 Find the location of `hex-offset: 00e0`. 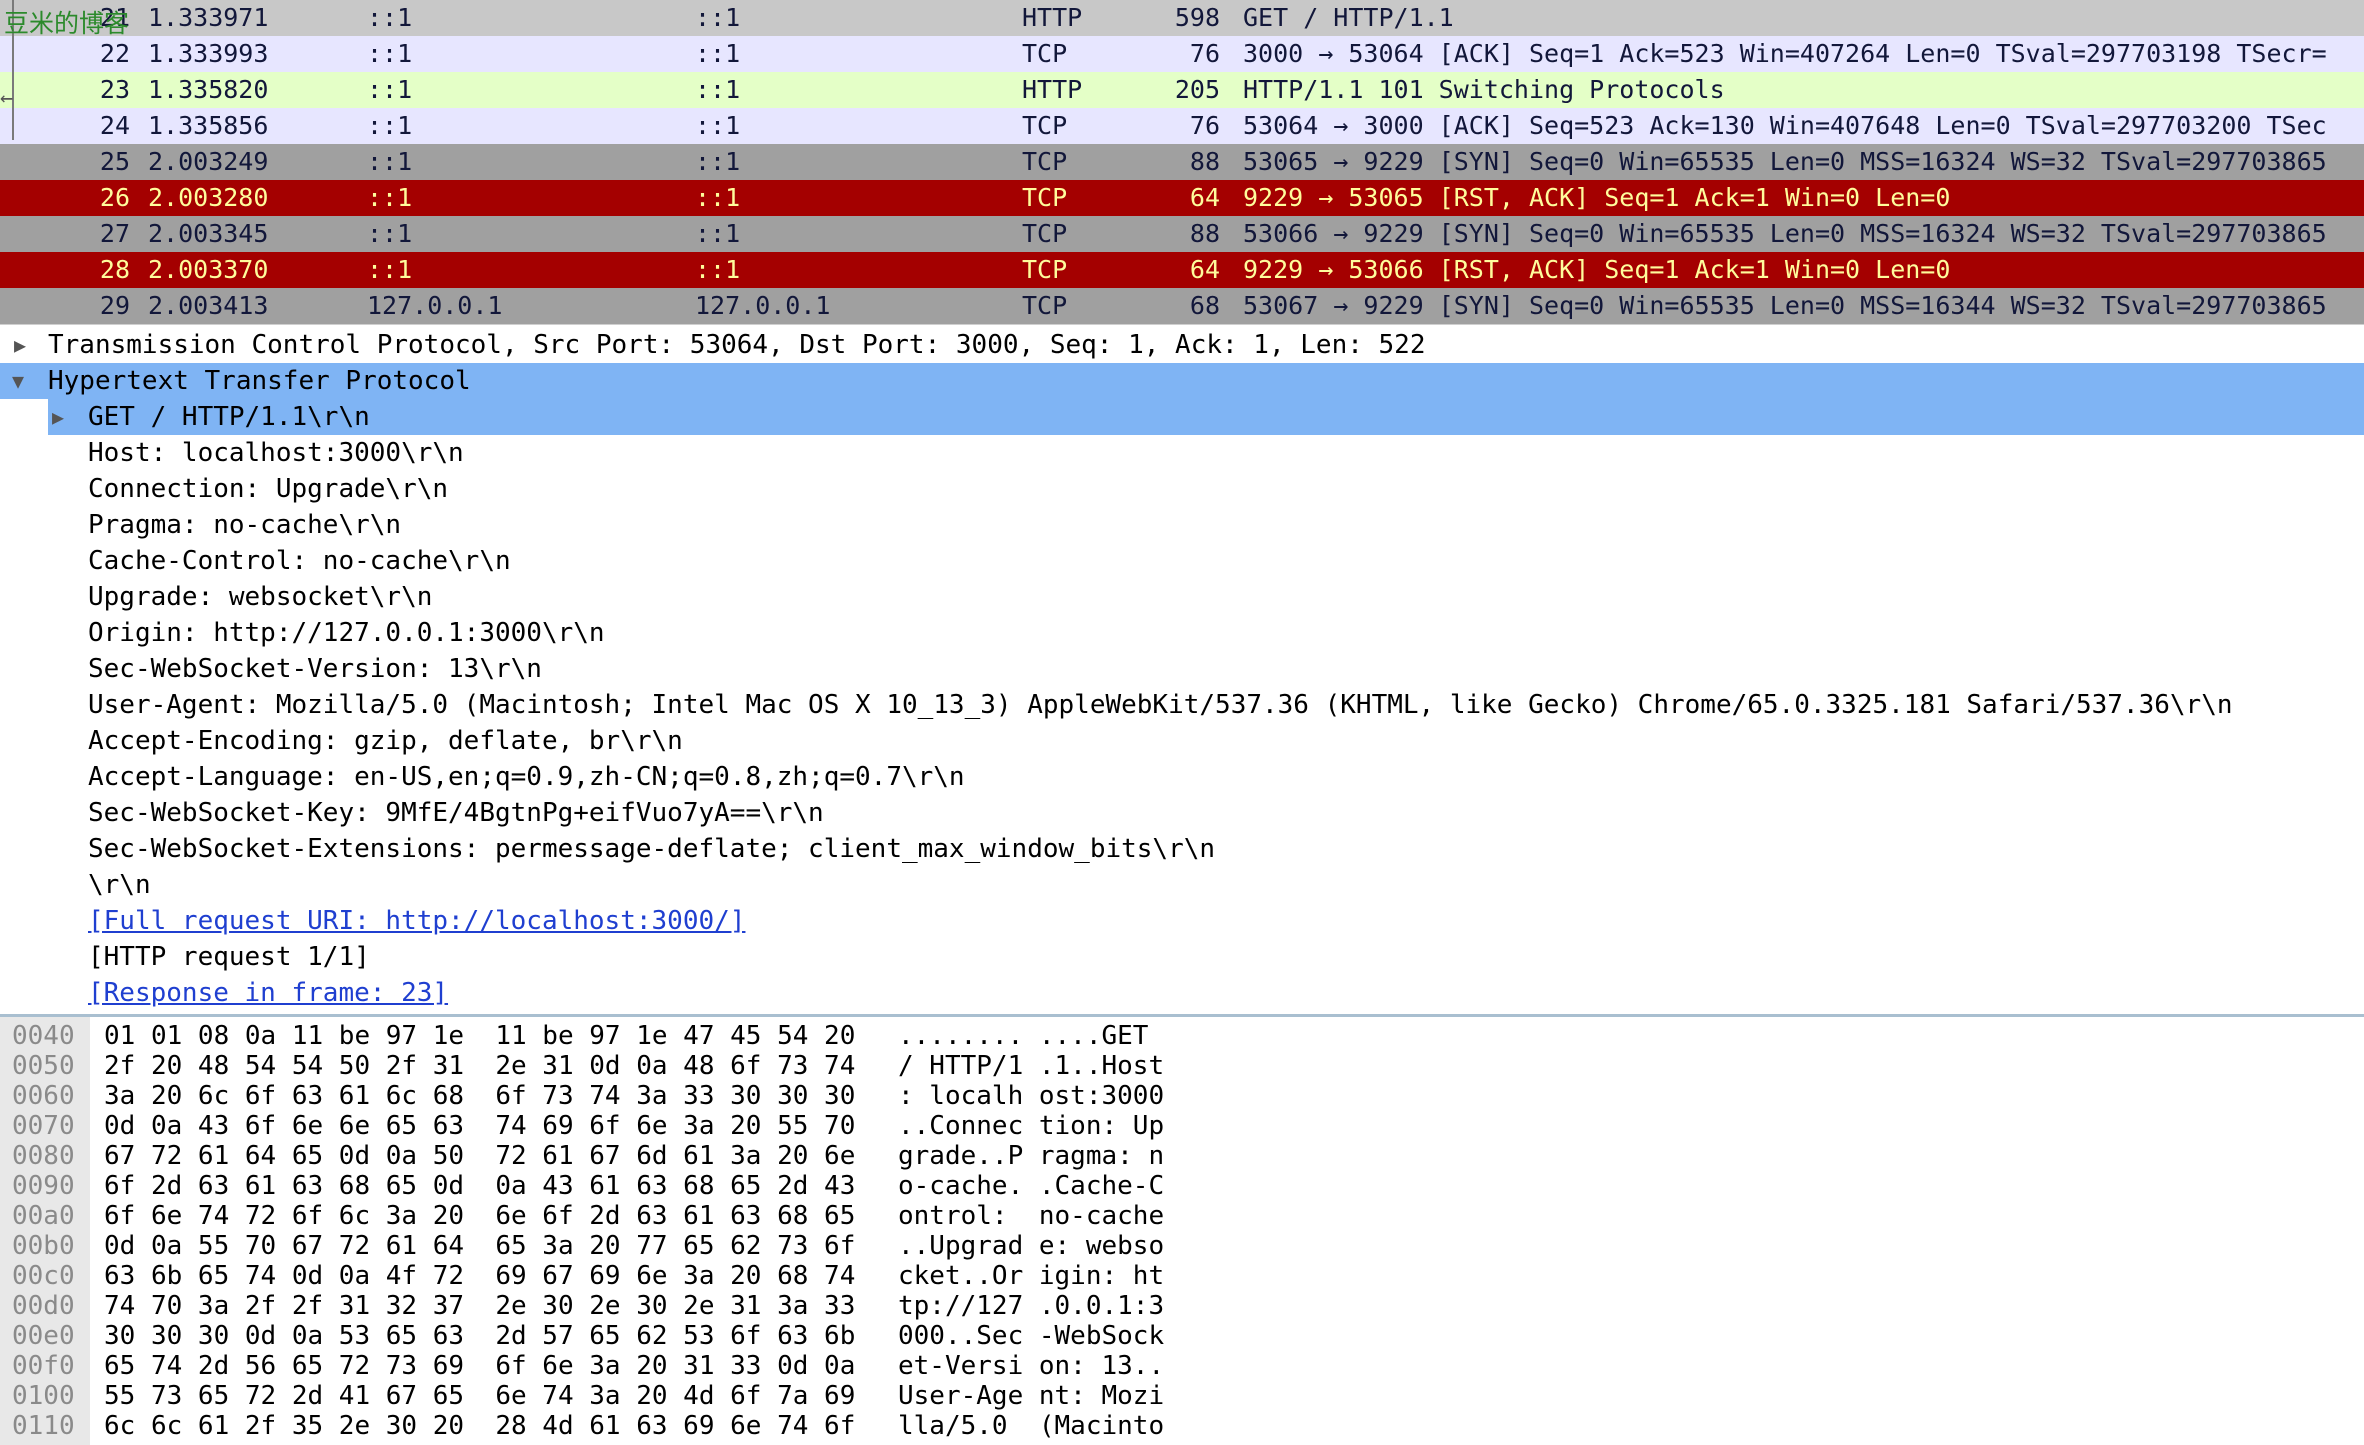

hex-offset: 00e0 is located at coordinates (43, 1336).